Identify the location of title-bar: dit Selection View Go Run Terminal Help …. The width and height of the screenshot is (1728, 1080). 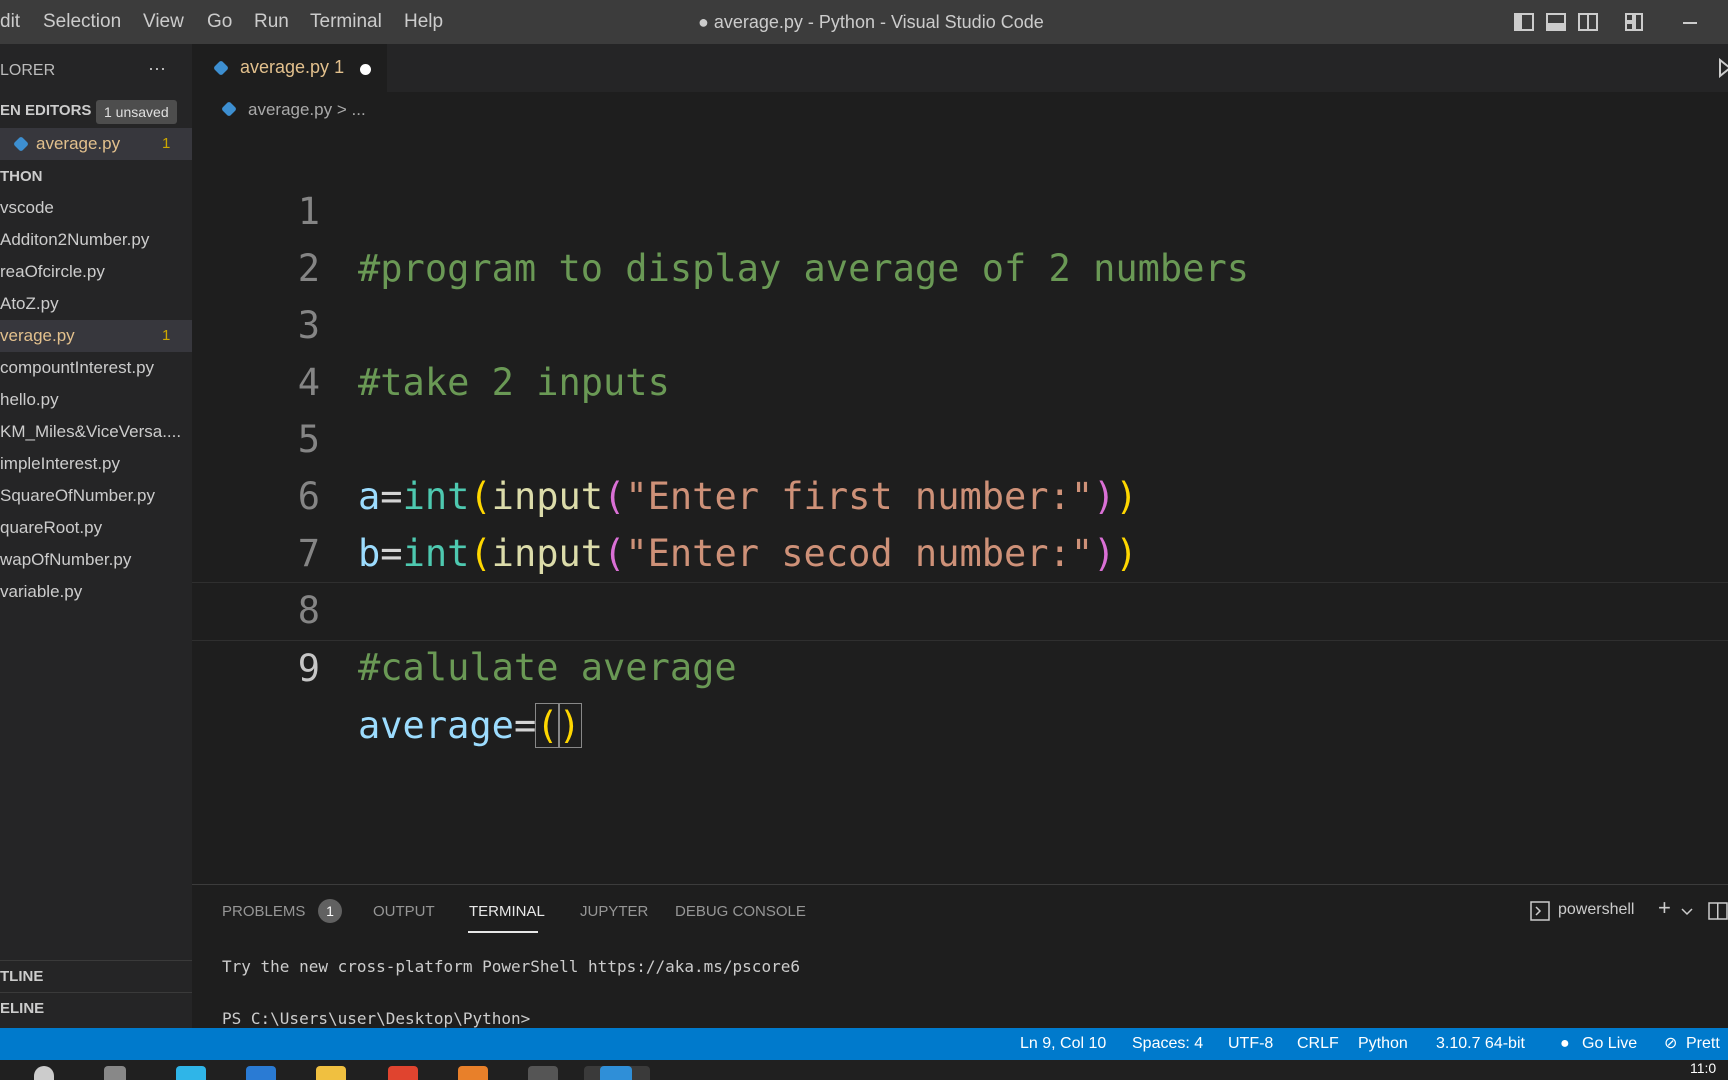
(864, 22).